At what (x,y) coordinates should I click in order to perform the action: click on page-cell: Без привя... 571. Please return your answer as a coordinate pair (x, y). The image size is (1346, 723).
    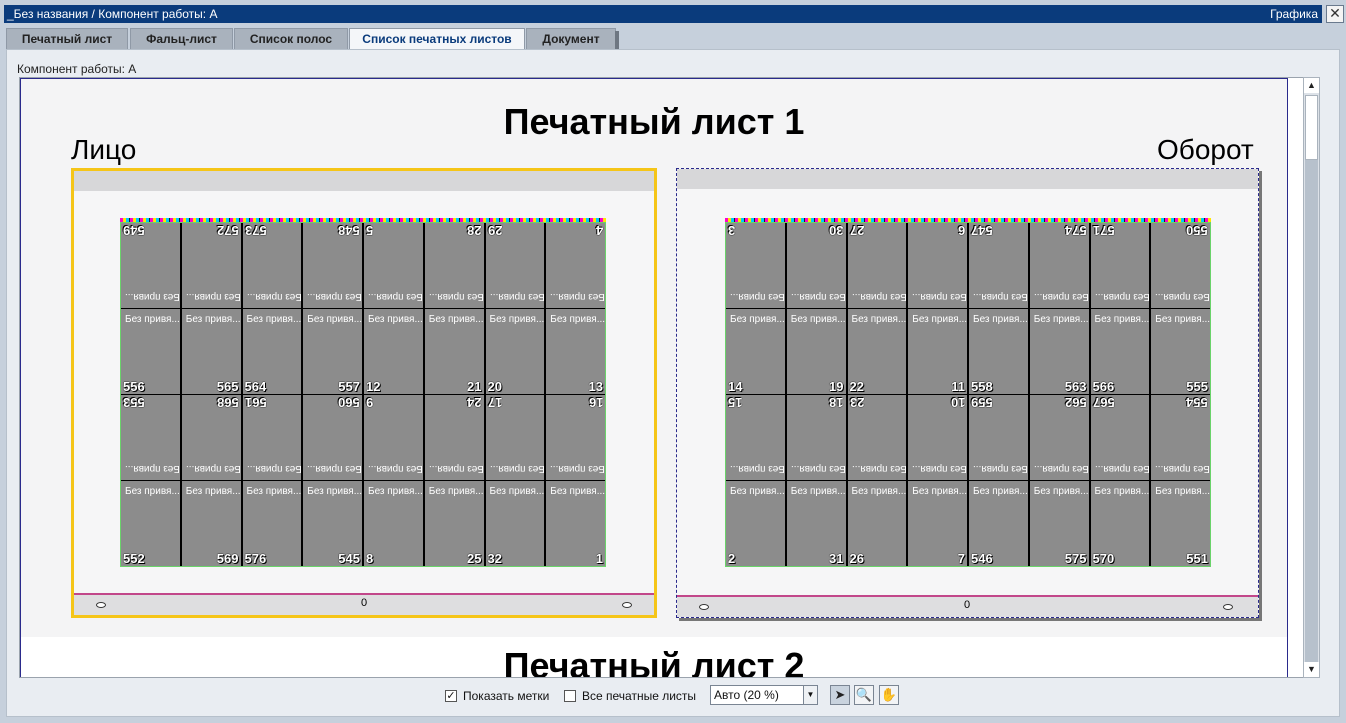
    Looking at the image, I should click on (1120, 265).